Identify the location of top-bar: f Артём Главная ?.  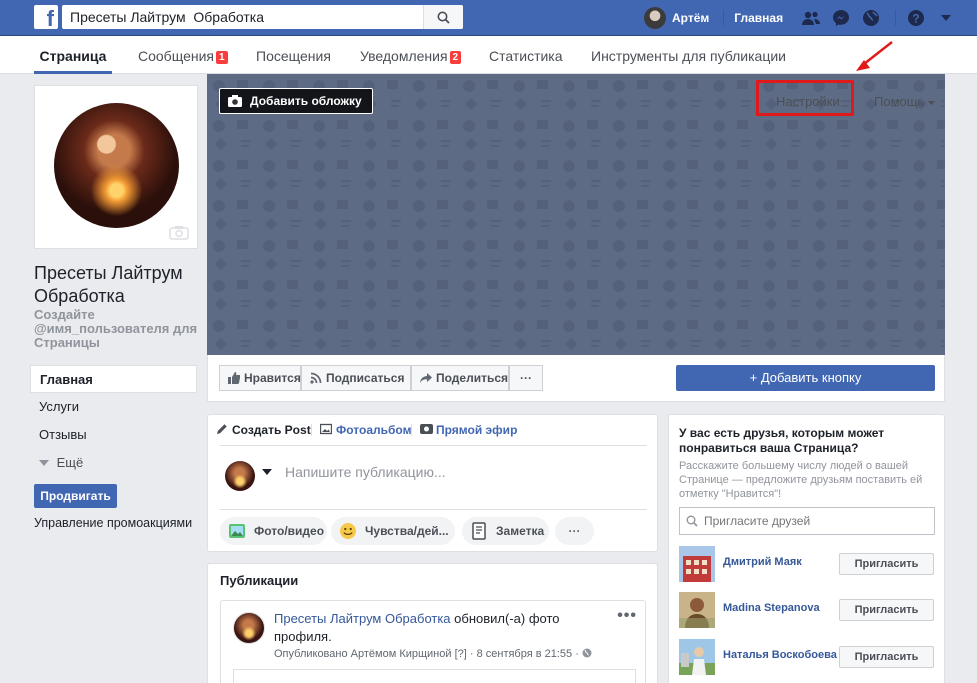
(488, 18).